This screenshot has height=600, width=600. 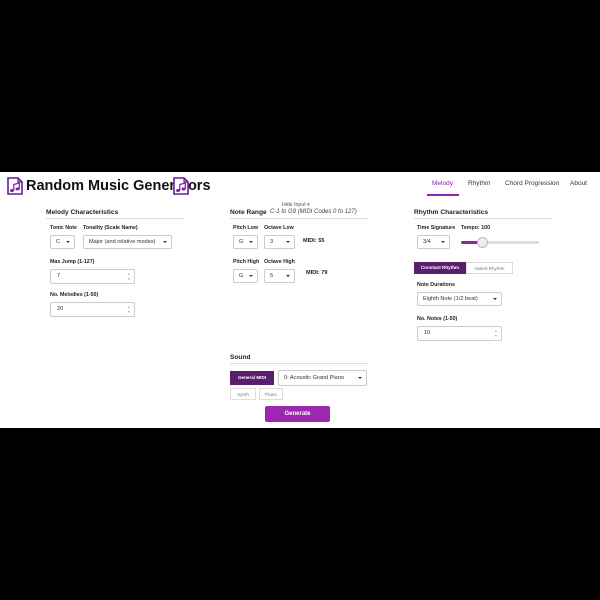 I want to click on tempo-label: Tempo: 100, so click(x=476, y=228).